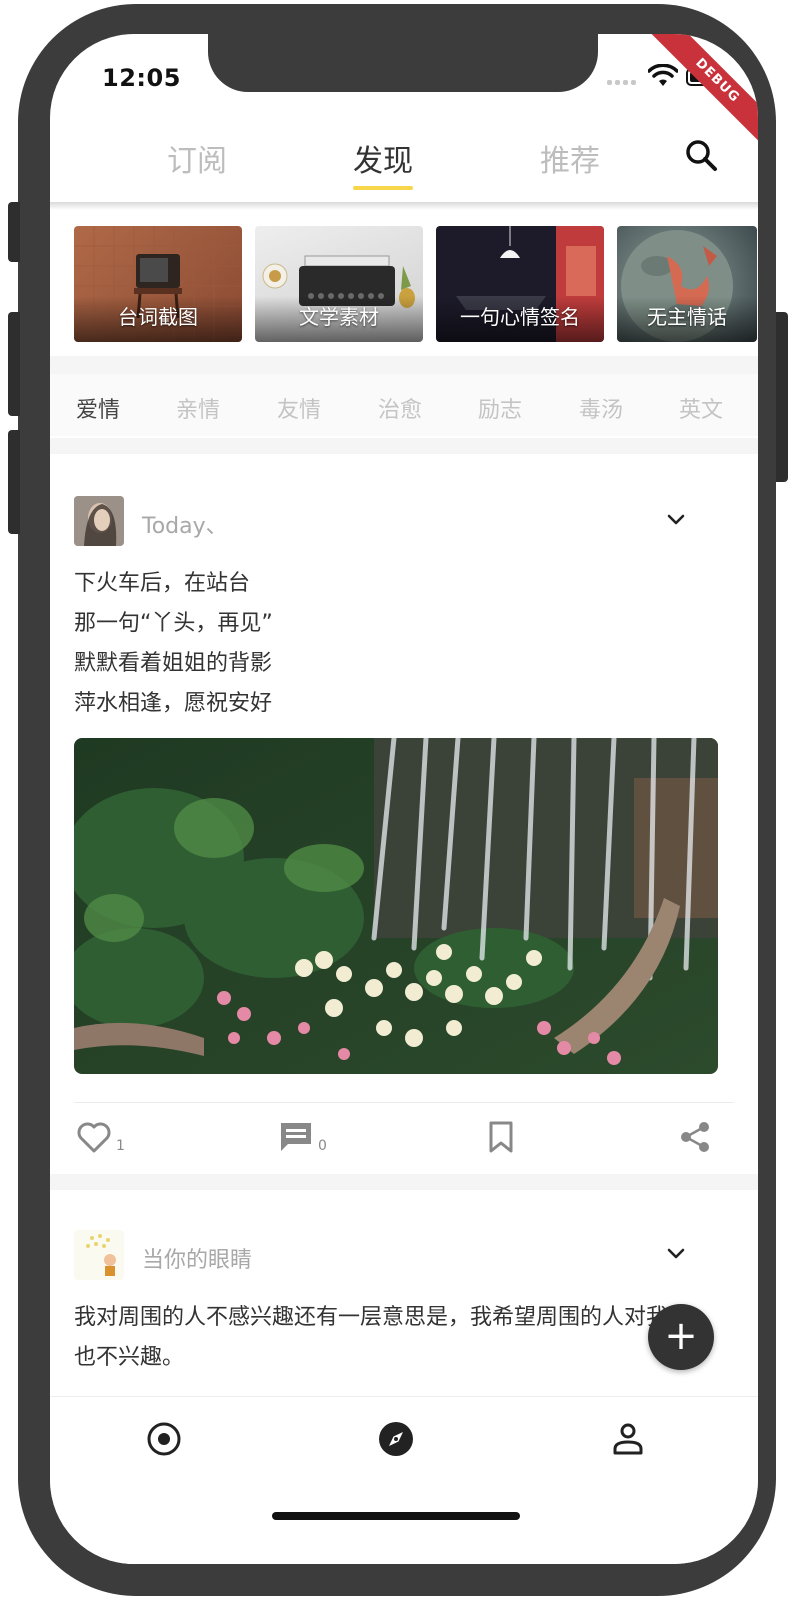 Image resolution: width=807 pixels, height=1600 pixels. Describe the element at coordinates (185, 524) in the screenshot. I see `post-username: Today、` at that location.